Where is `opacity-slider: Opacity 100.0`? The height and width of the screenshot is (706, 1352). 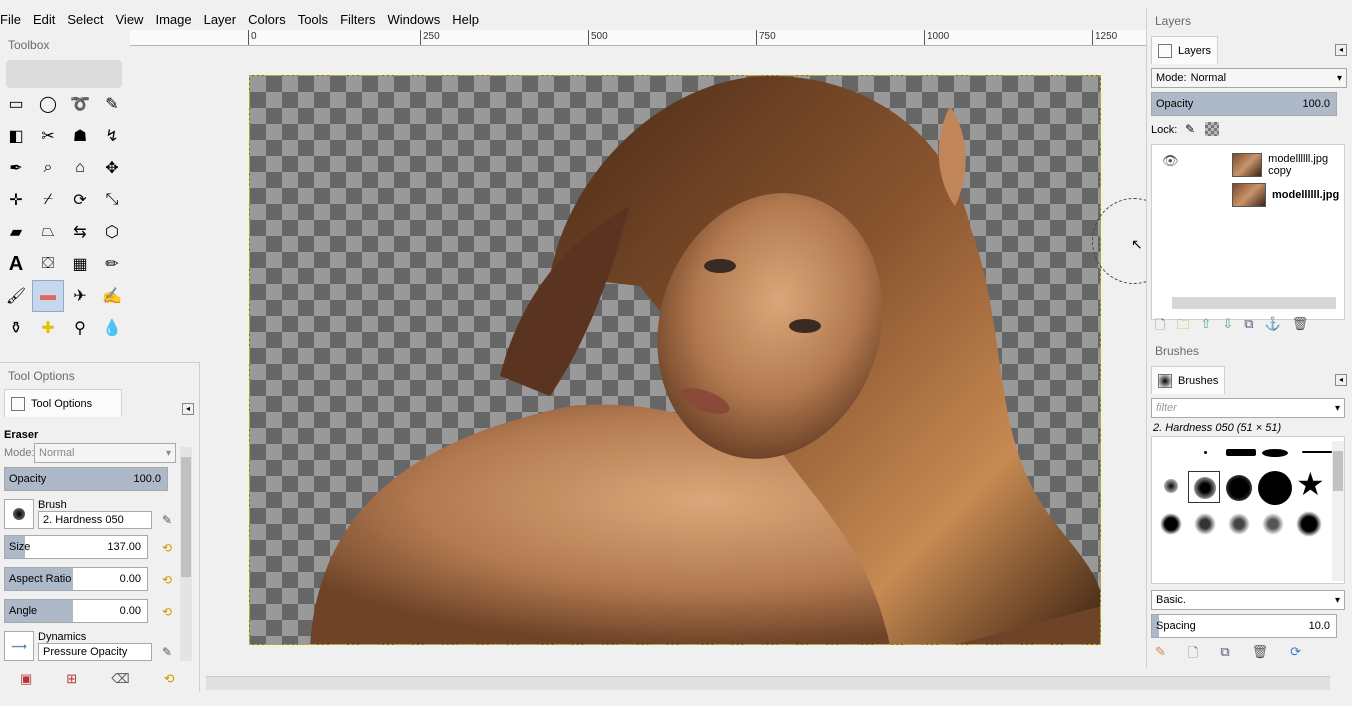
opacity-slider: Opacity 100.0 is located at coordinates (86, 479).